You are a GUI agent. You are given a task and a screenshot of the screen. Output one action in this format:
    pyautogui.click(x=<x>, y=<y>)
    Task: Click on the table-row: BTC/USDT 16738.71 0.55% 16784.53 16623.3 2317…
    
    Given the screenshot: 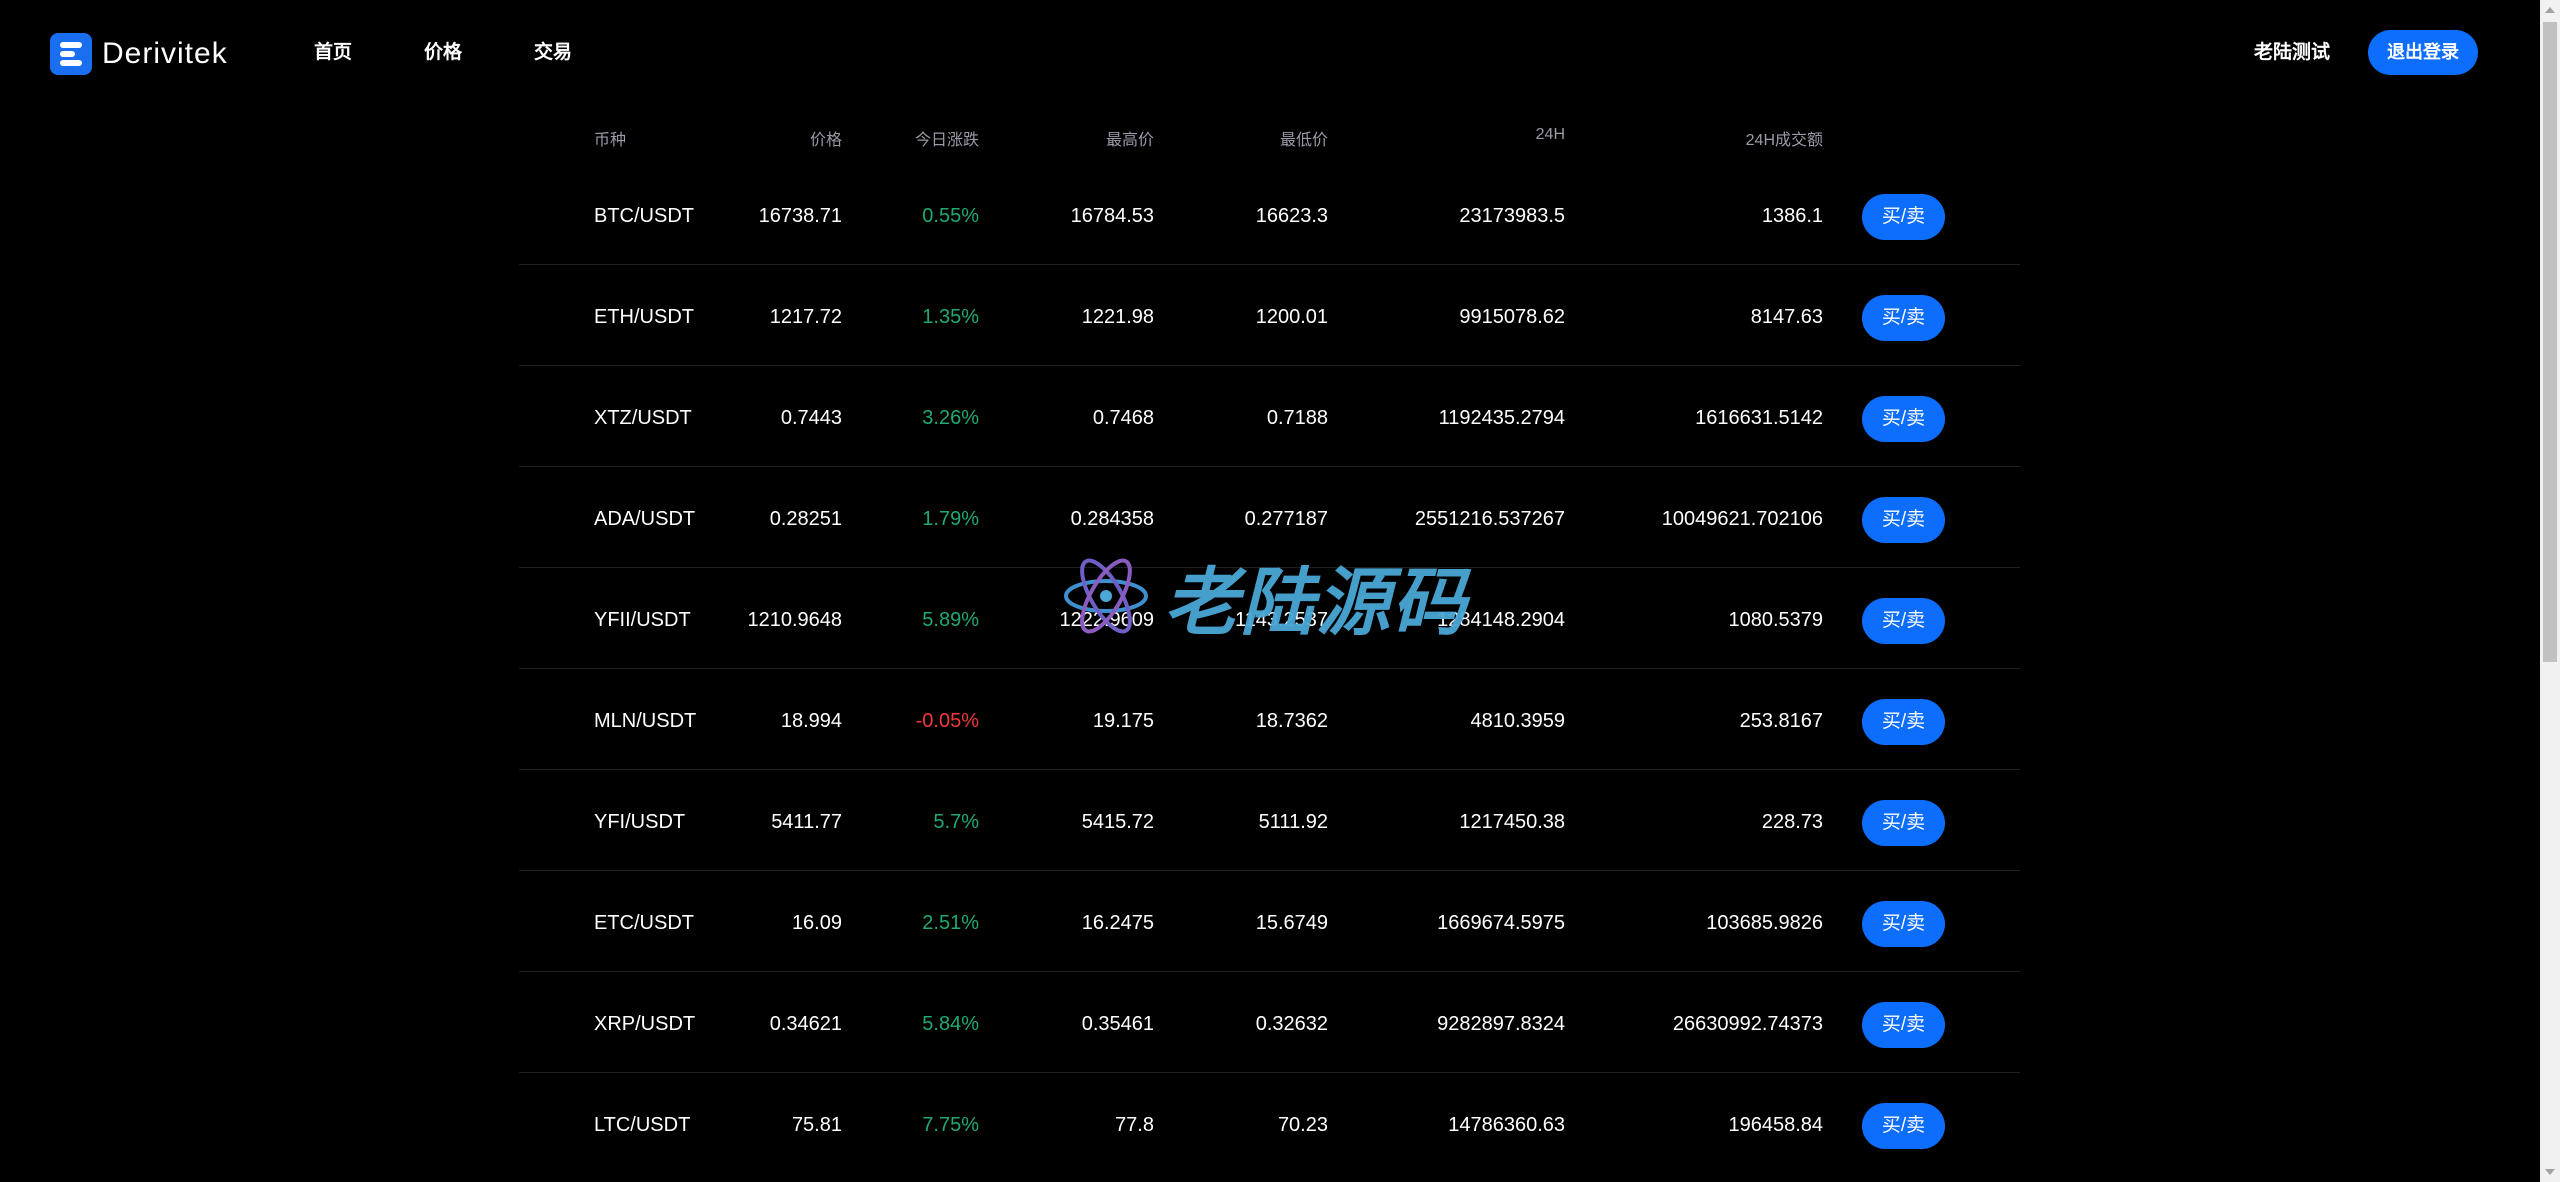 What is the action you would take?
    pyautogui.click(x=1269, y=214)
    